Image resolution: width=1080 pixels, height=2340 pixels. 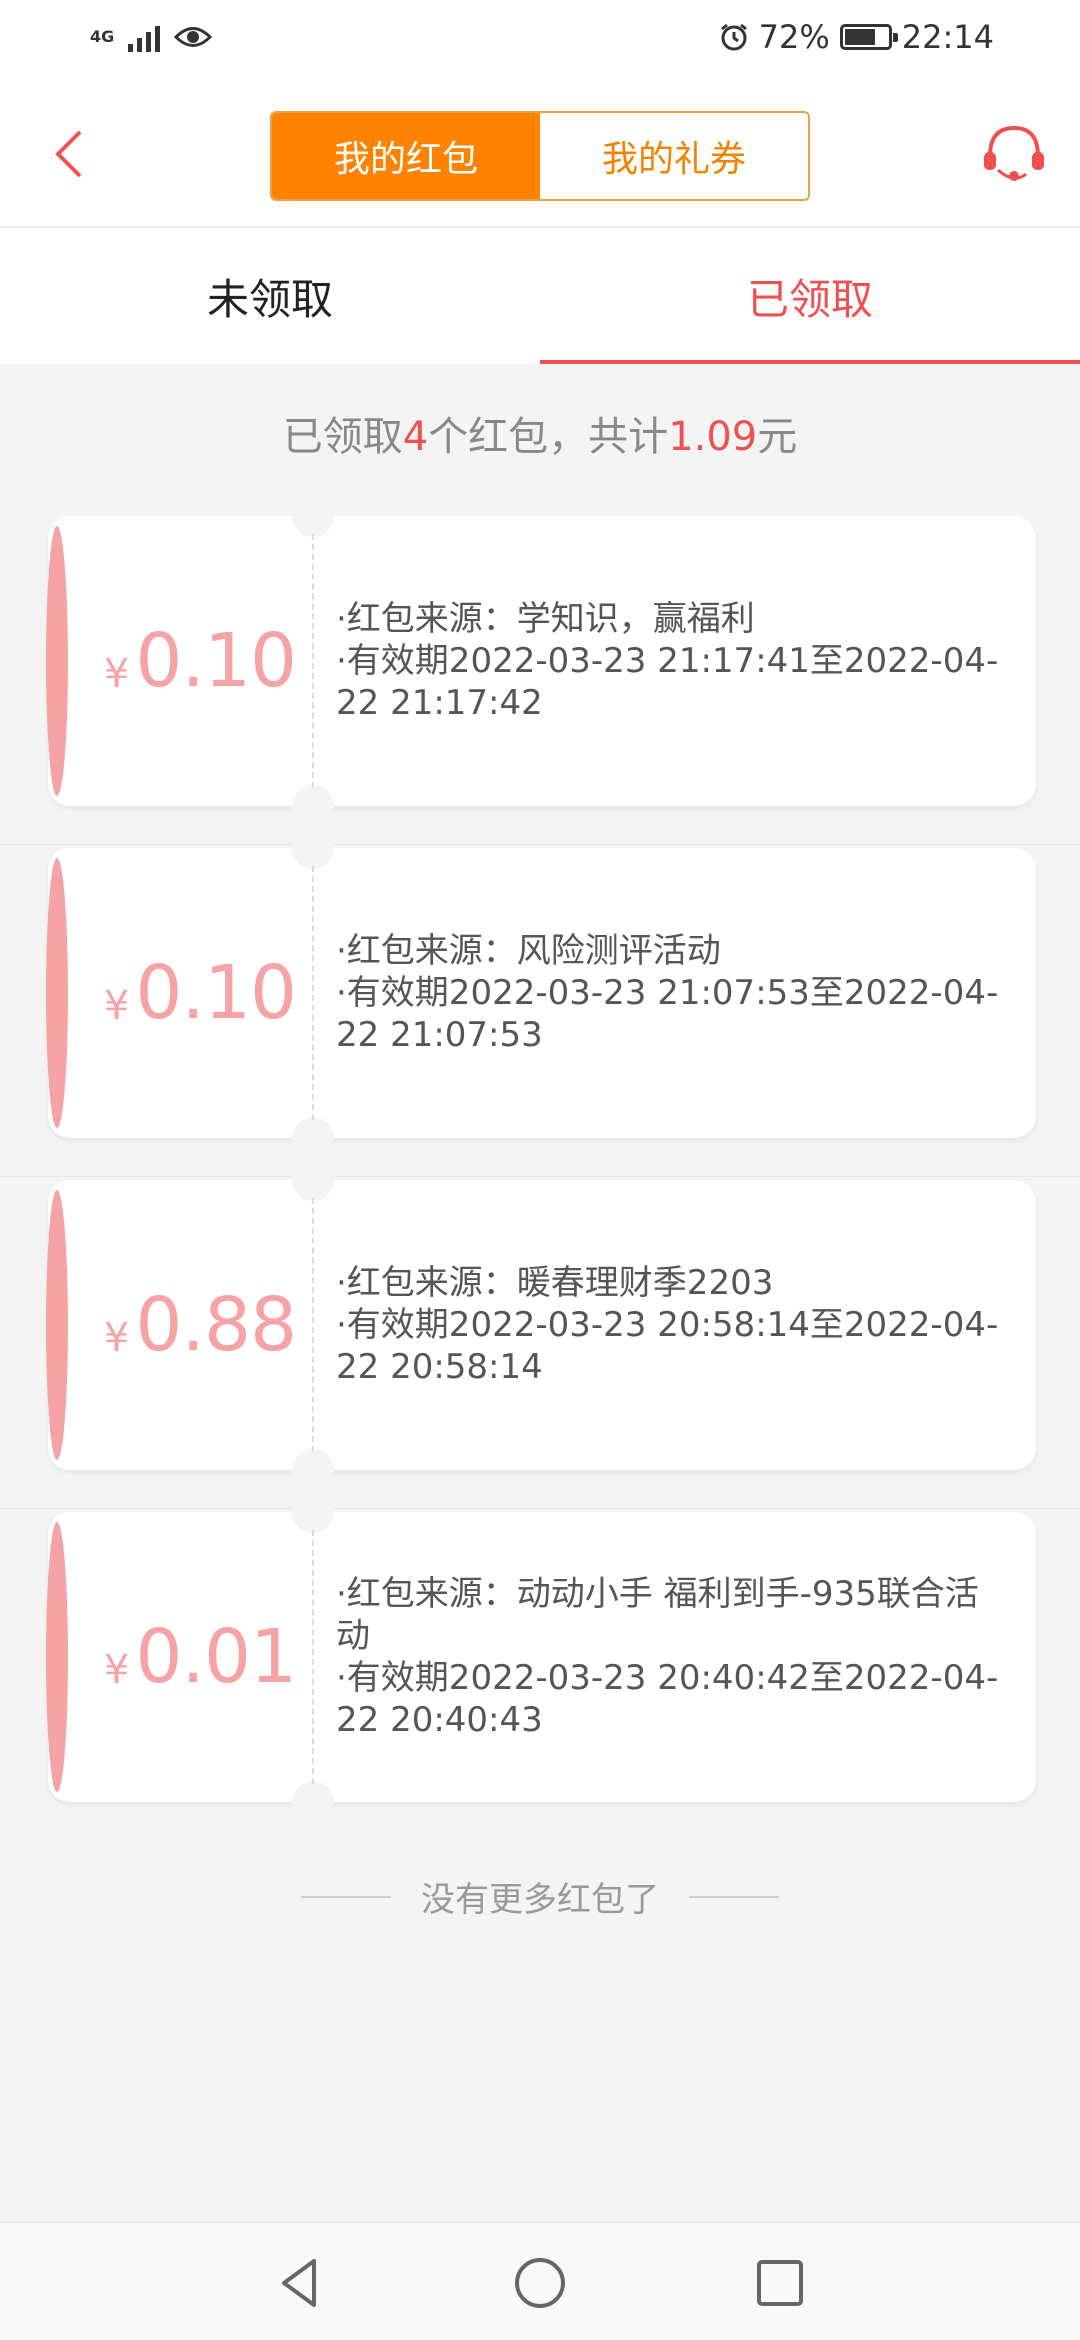 I want to click on summary-prefix: 已领取, so click(x=342, y=437).